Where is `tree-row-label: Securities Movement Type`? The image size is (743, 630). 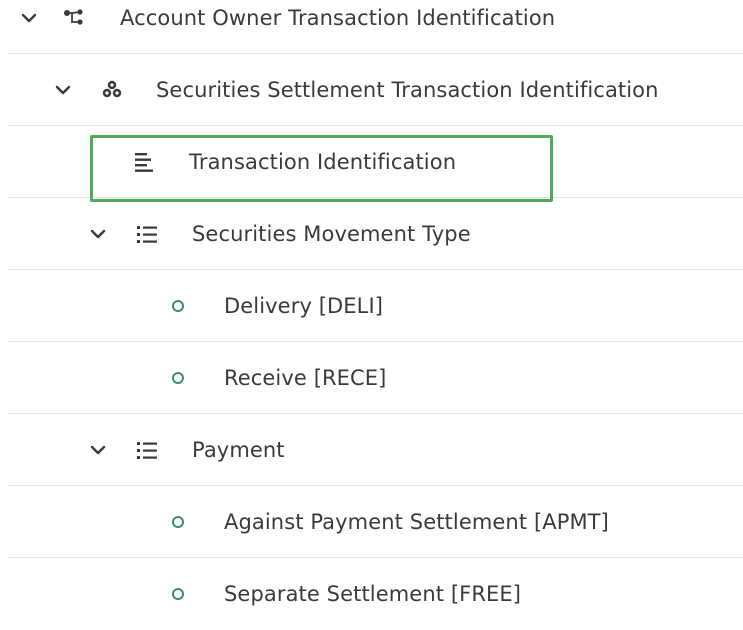 tree-row-label: Securities Movement Type is located at coordinates (331, 234).